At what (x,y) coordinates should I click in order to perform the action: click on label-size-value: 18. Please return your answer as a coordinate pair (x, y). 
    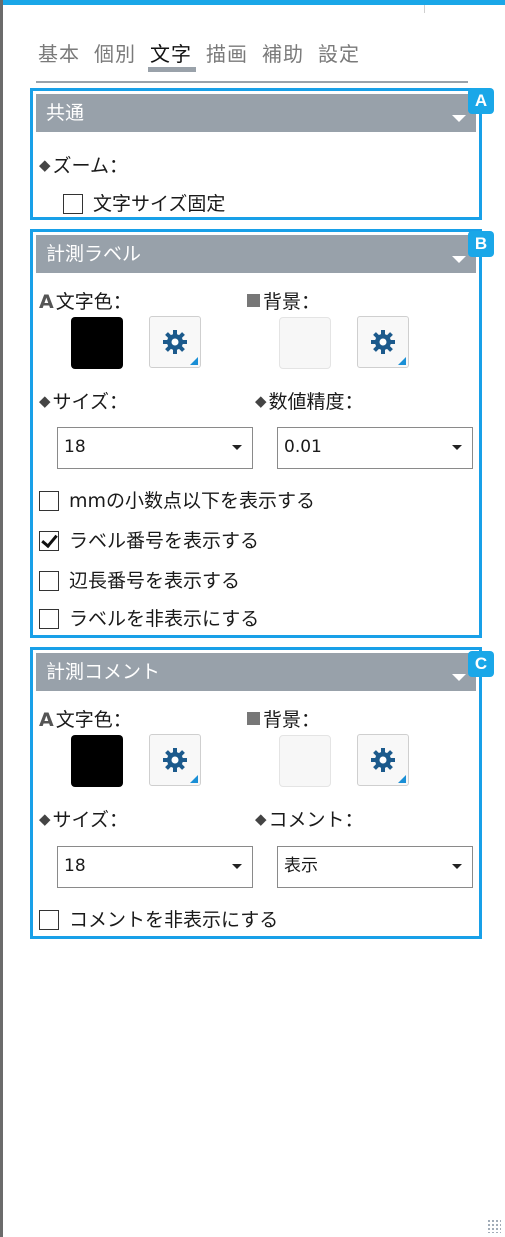
    Looking at the image, I should click on (75, 447).